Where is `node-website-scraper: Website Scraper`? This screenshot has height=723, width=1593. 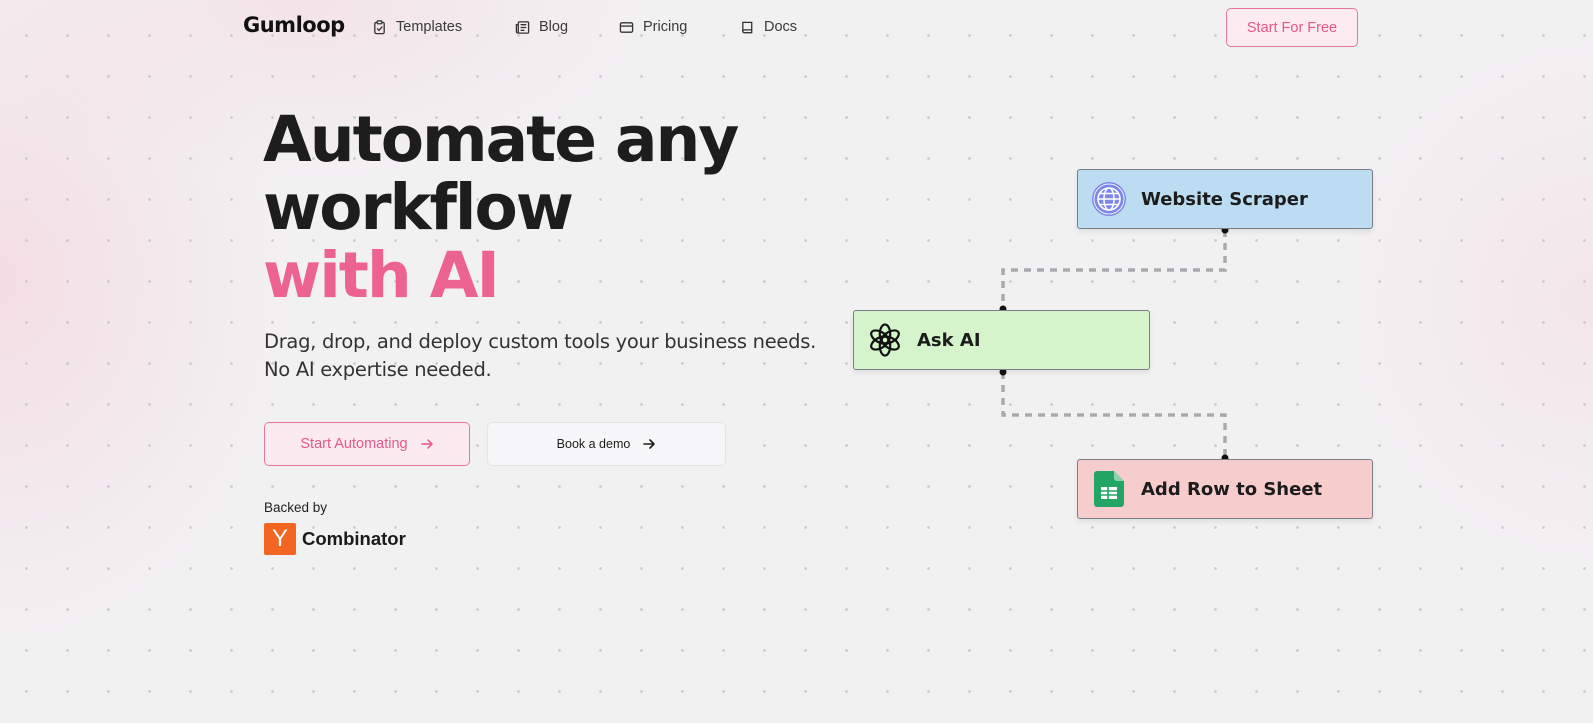
node-website-scraper: Website Scraper is located at coordinates (1225, 199).